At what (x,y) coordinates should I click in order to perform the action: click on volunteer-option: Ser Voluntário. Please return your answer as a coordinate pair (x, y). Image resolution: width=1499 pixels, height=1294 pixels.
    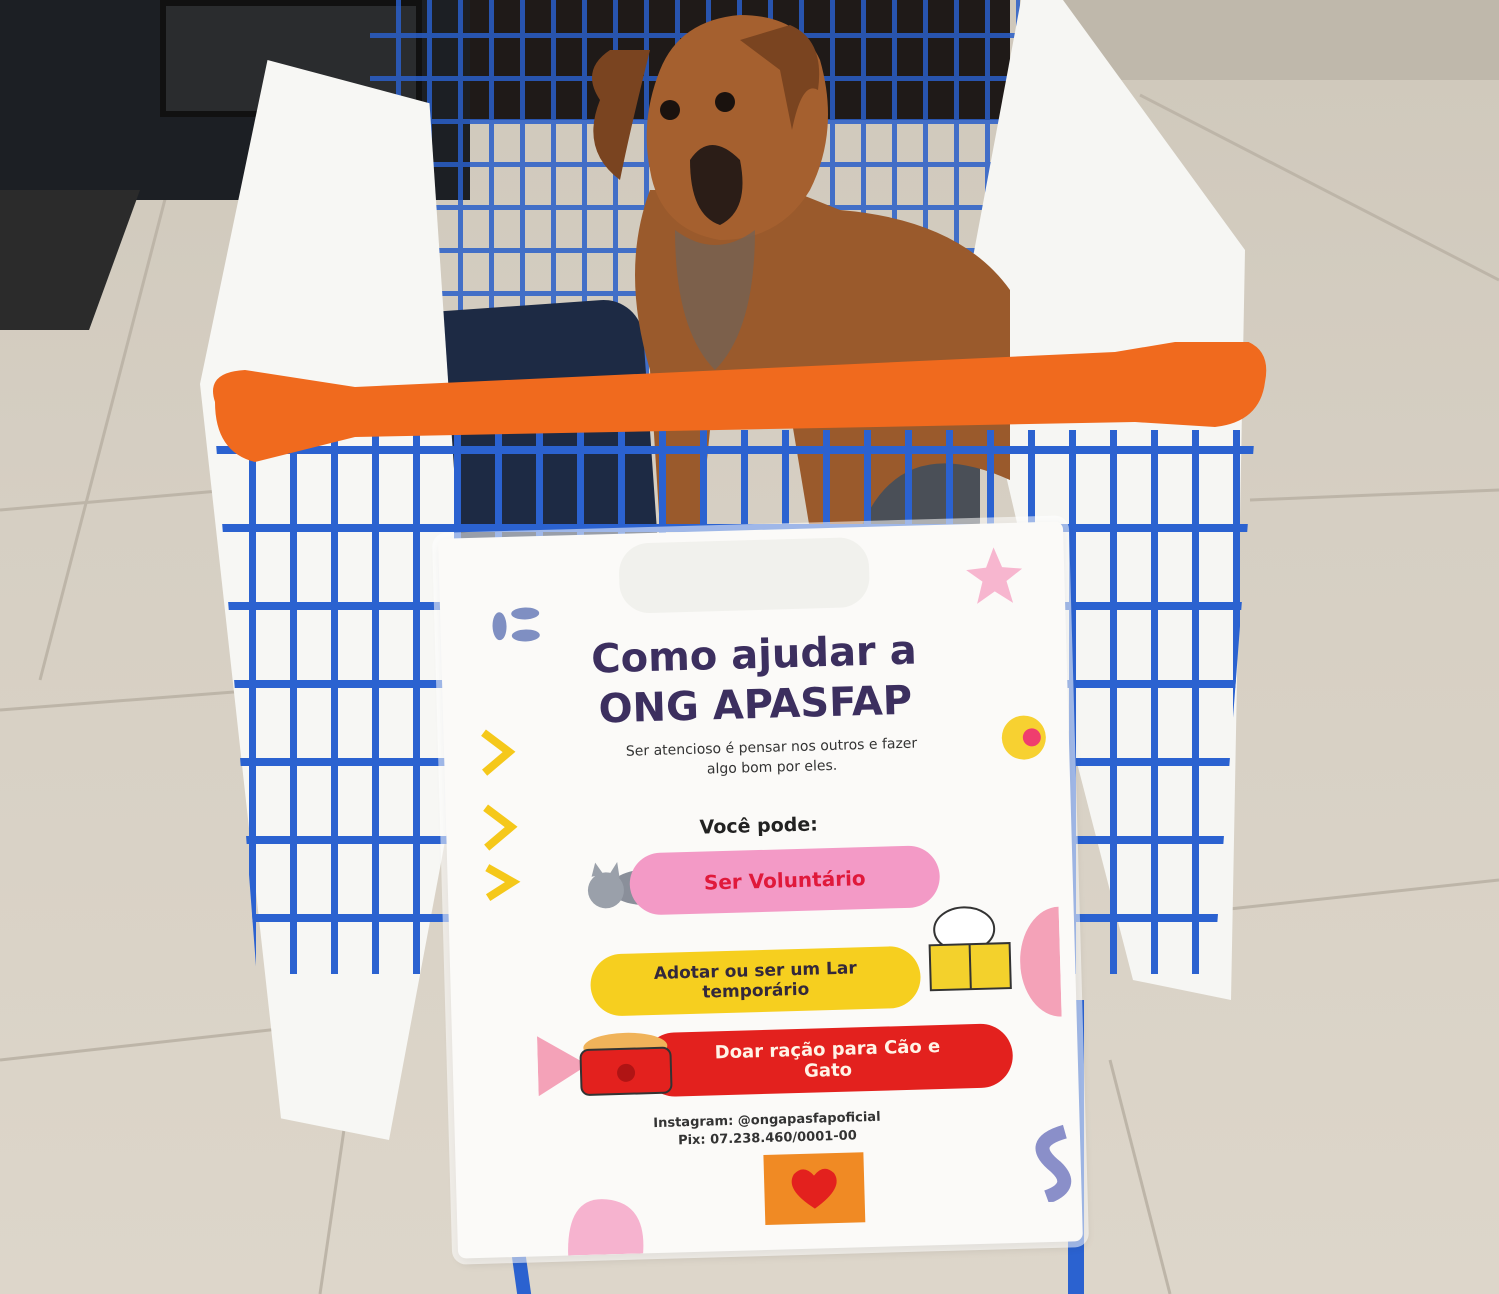
    Looking at the image, I should click on (784, 880).